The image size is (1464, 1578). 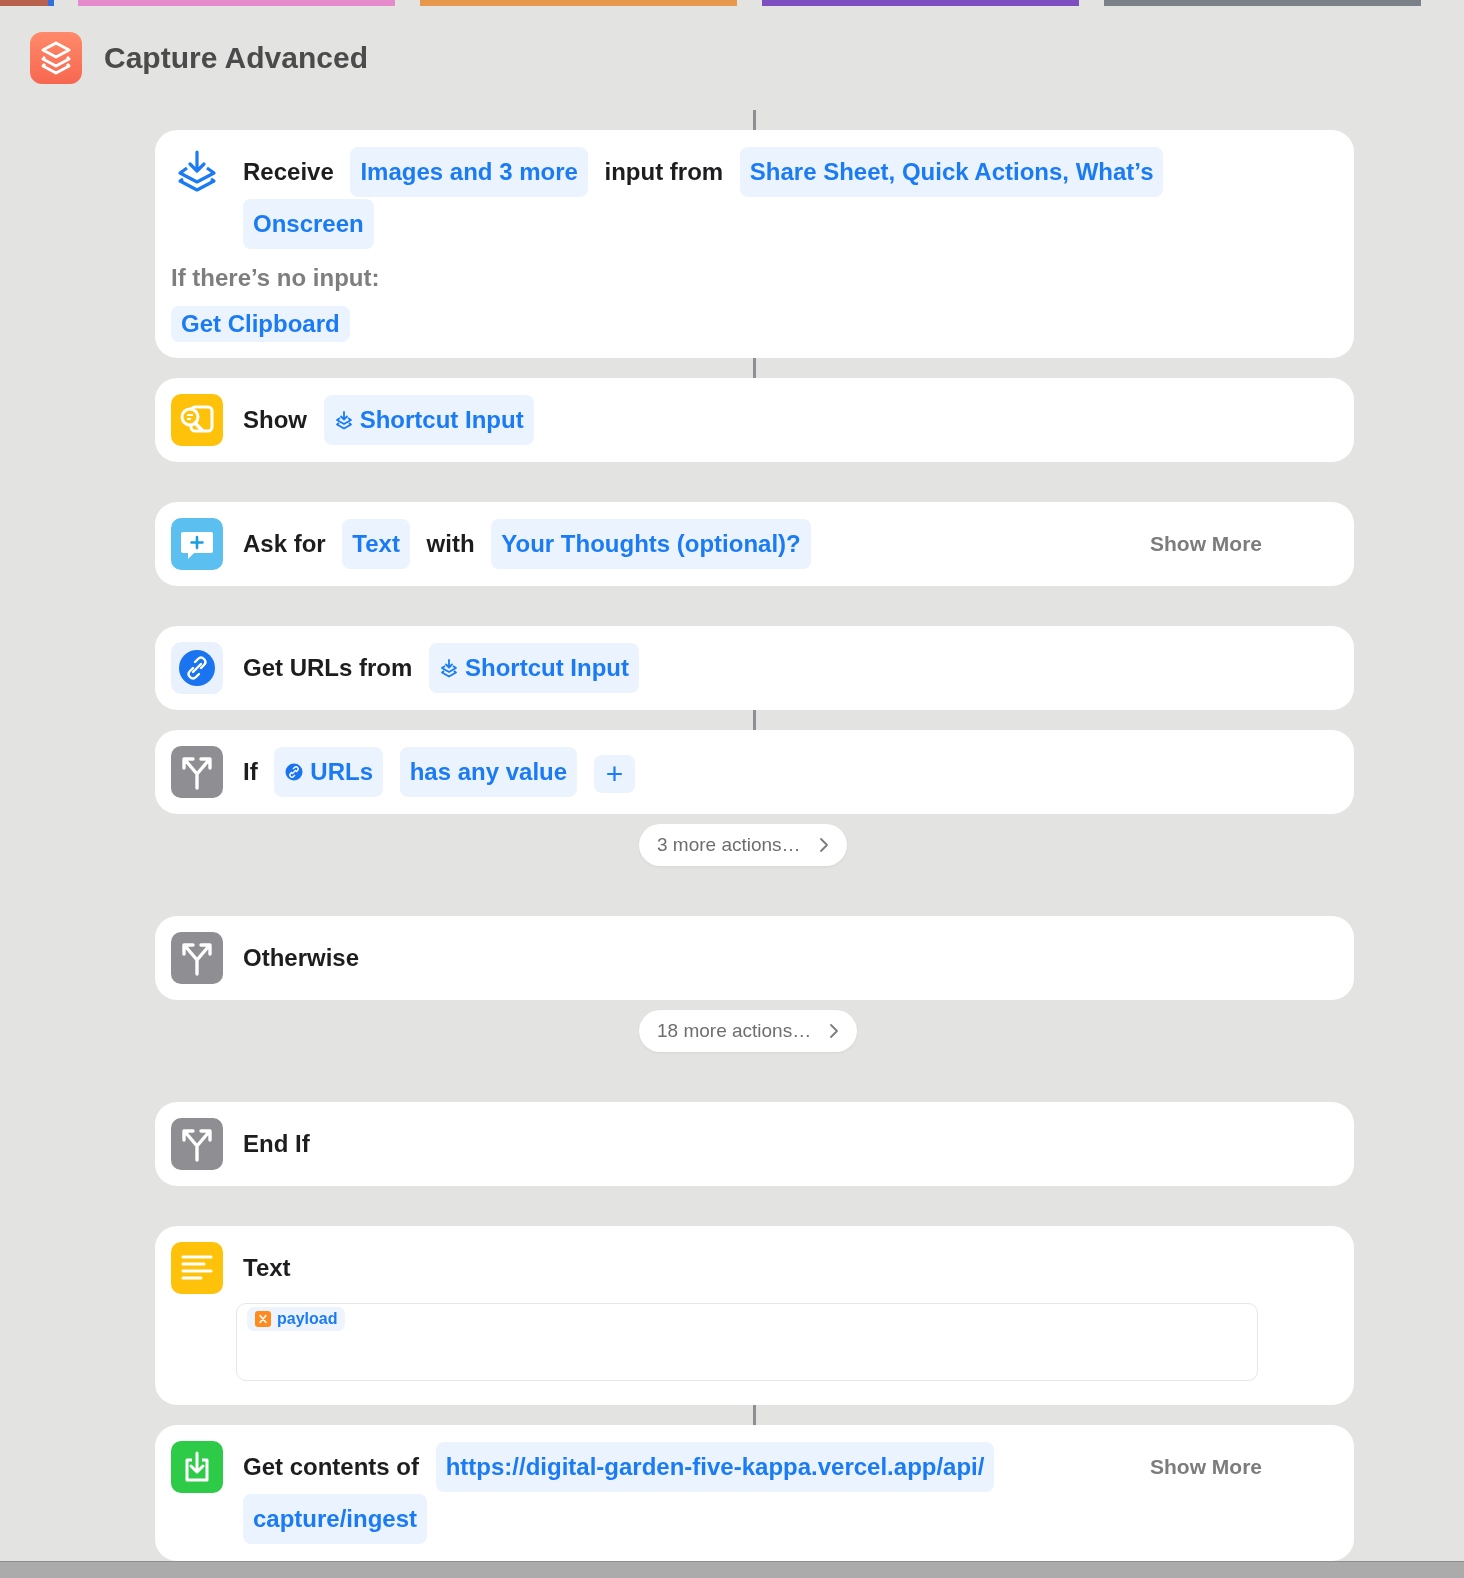 What do you see at coordinates (276, 278) in the screenshot?
I see `fallback-label: If there’s no input:` at bounding box center [276, 278].